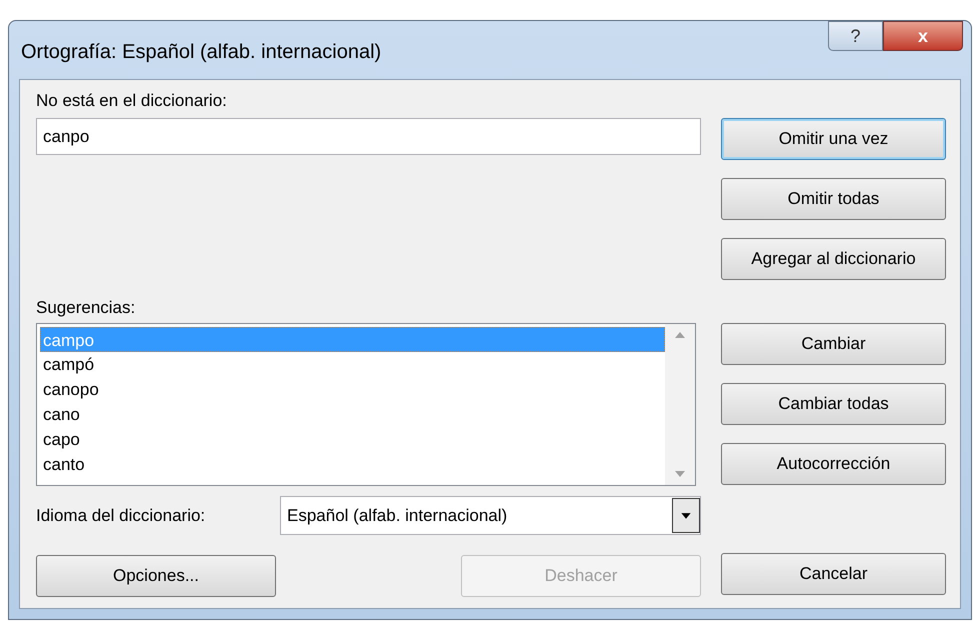 This screenshot has width=973, height=621. I want to click on dialog-button: Cancelar, so click(833, 574).